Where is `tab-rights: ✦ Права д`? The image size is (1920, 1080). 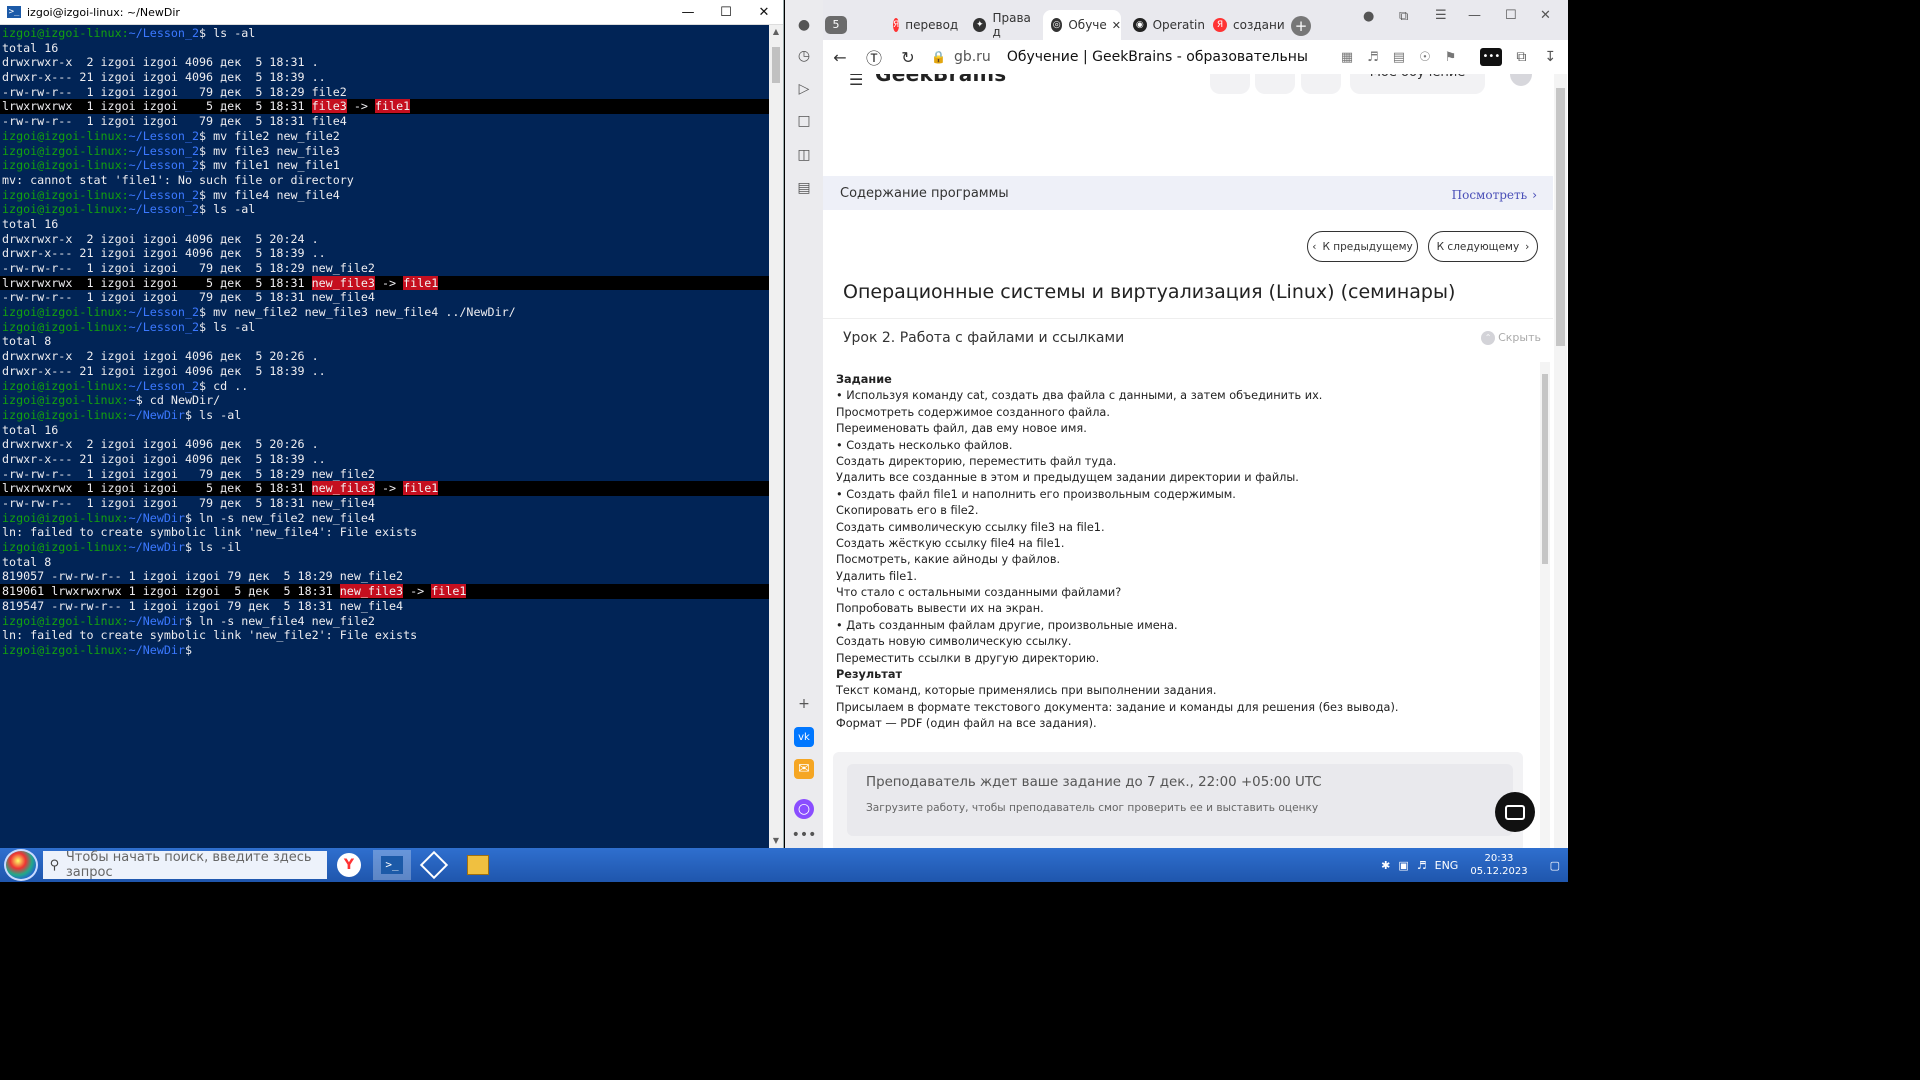
tab-rights: ✦ Права д is located at coordinates (1003, 25).